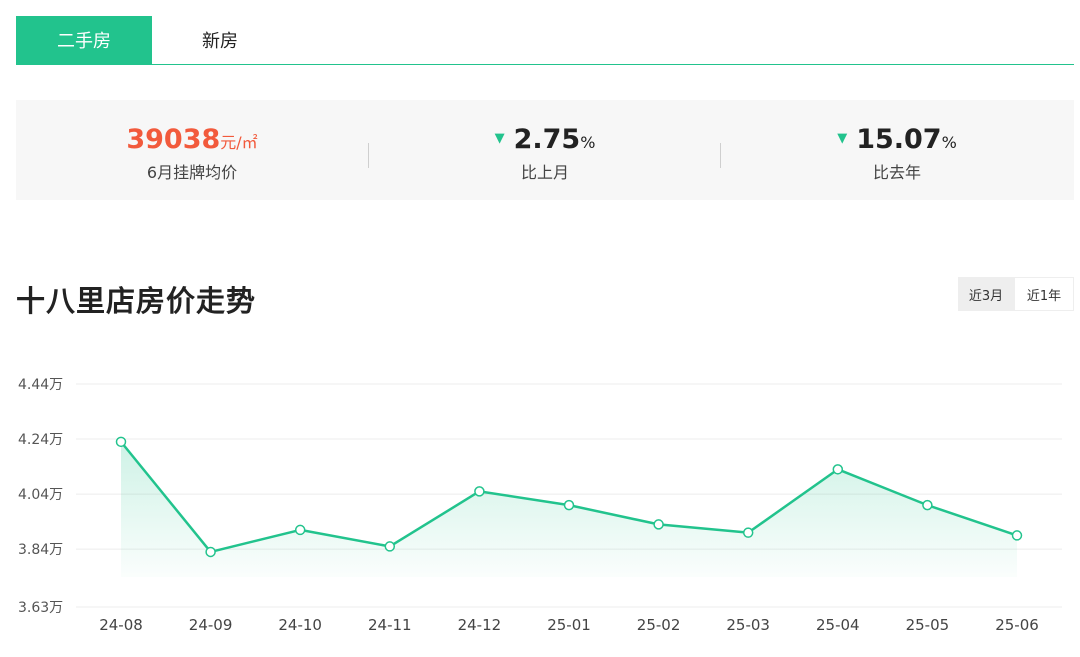 The height and width of the screenshot is (657, 1080). I want to click on housing-type-tabs: 二手房 新房, so click(545, 40).